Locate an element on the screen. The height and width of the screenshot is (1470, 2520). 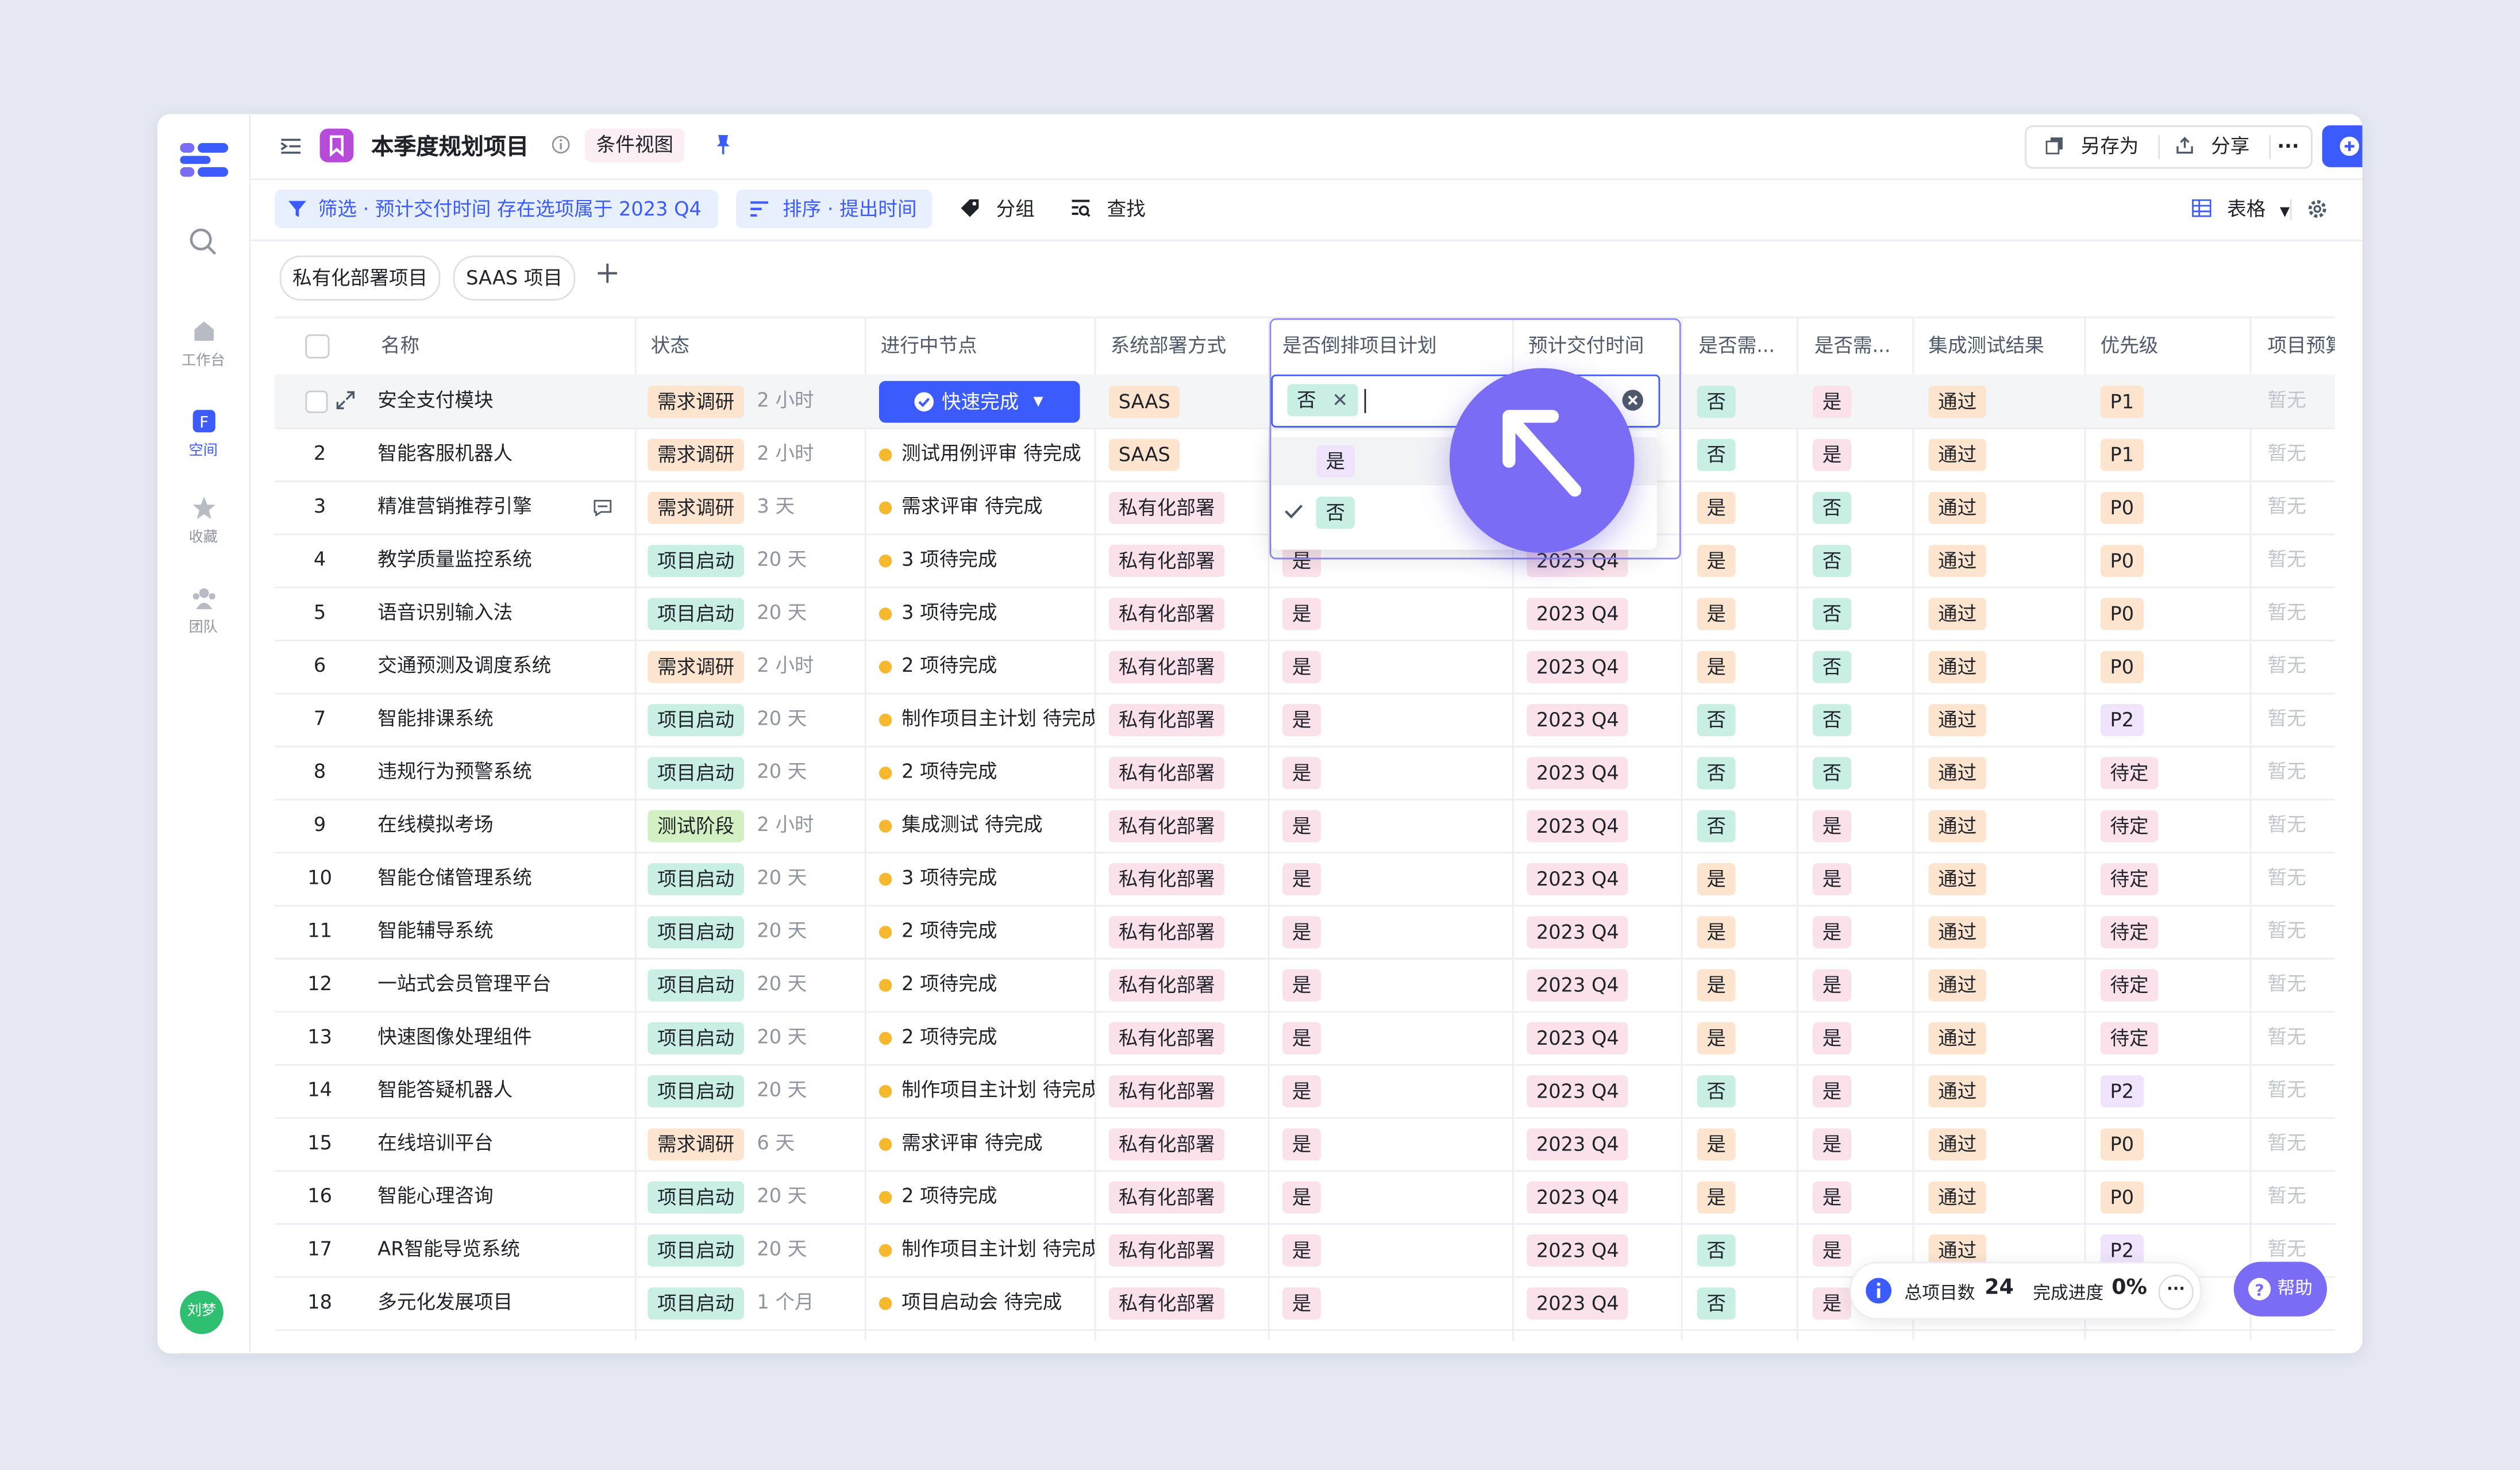
status-cell: 需求调研 6 天 is located at coordinates (721, 1143).